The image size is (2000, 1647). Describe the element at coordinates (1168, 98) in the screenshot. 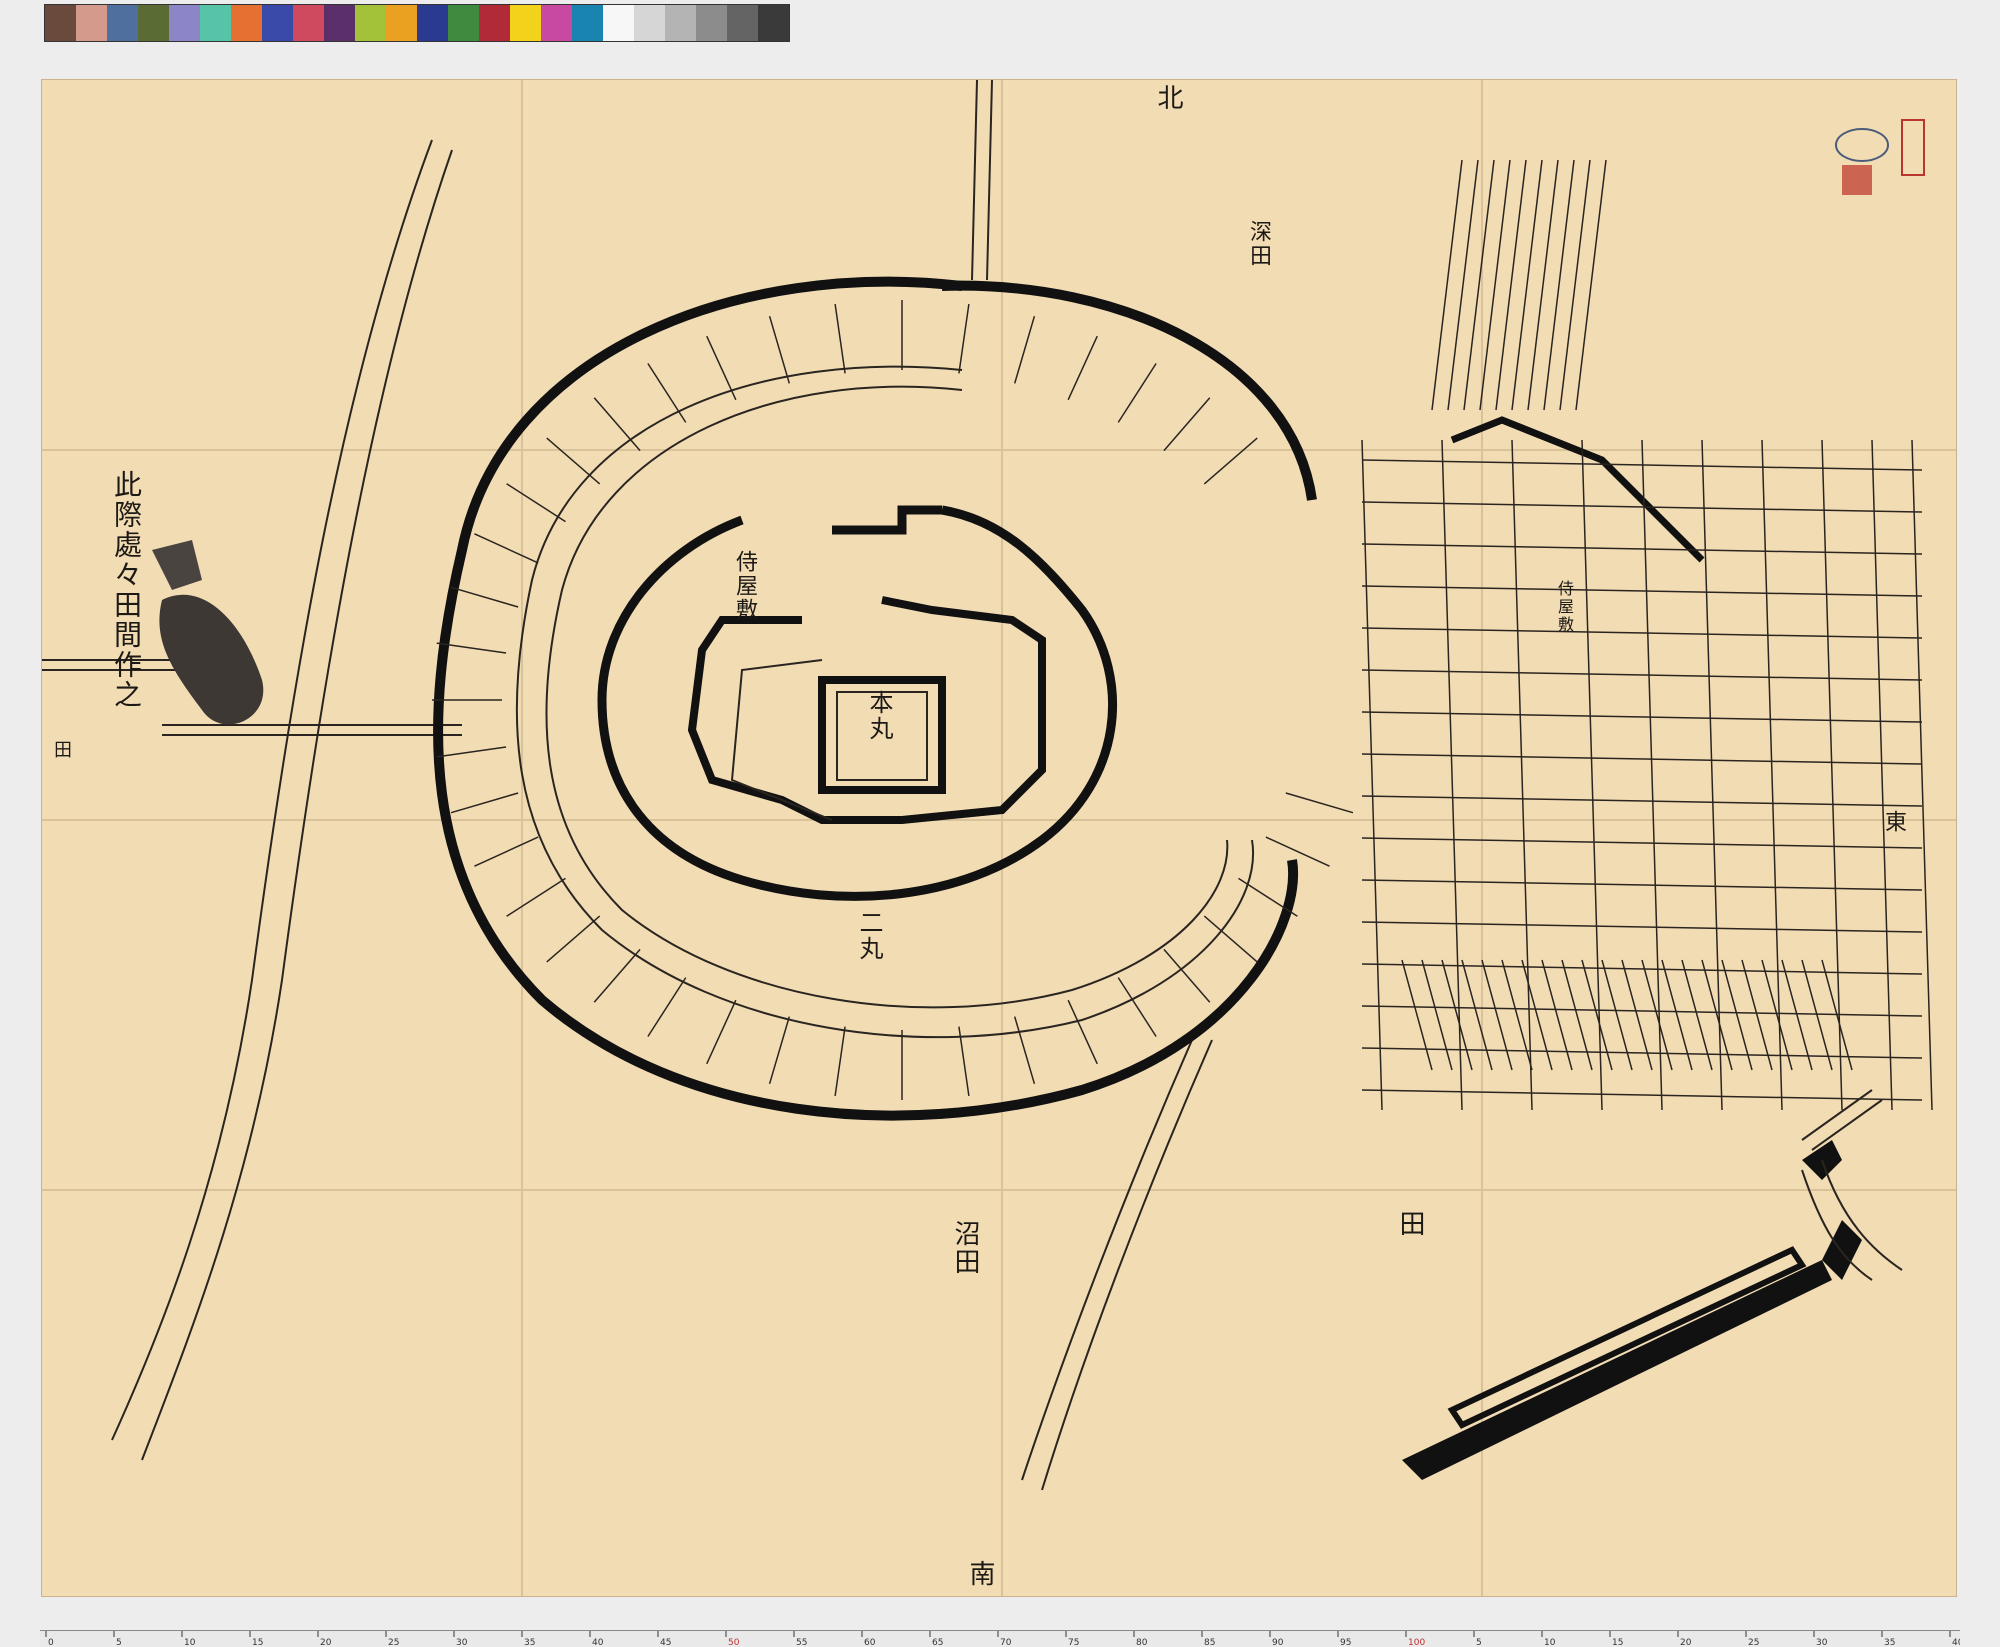

I see `north-marker: 北` at that location.